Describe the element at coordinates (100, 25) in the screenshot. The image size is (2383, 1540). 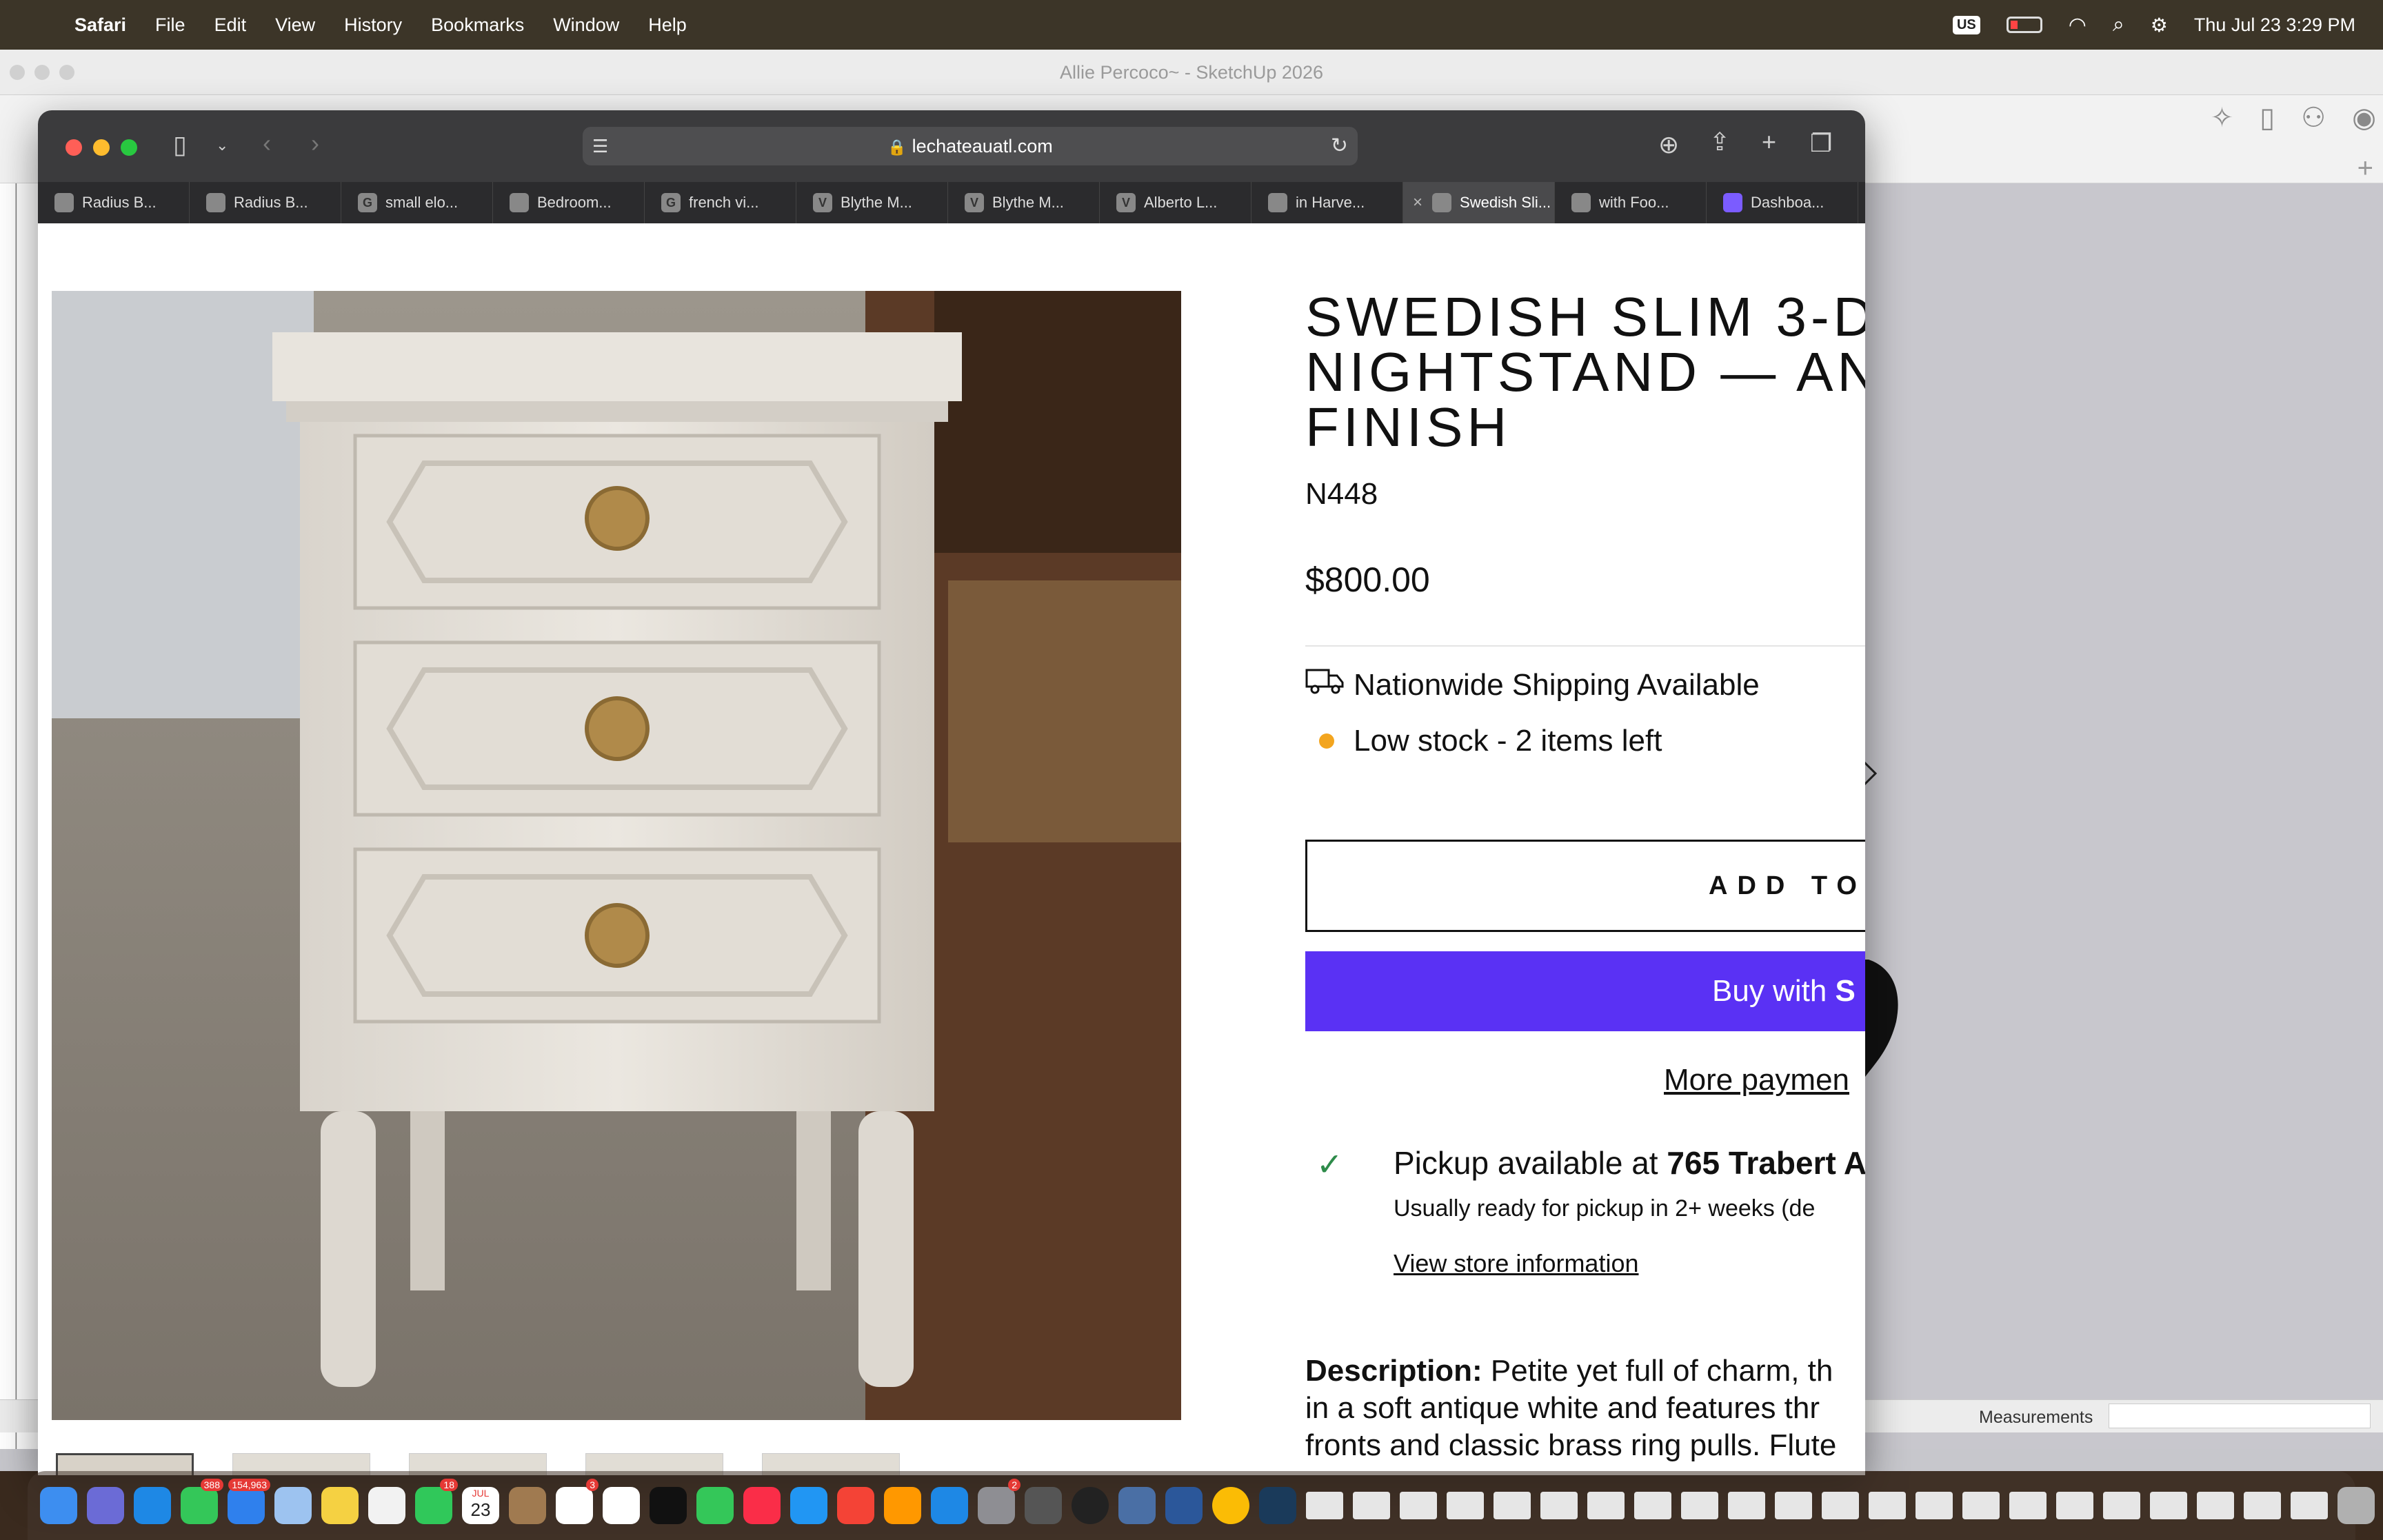
I see `menu-app-name: Safari` at that location.